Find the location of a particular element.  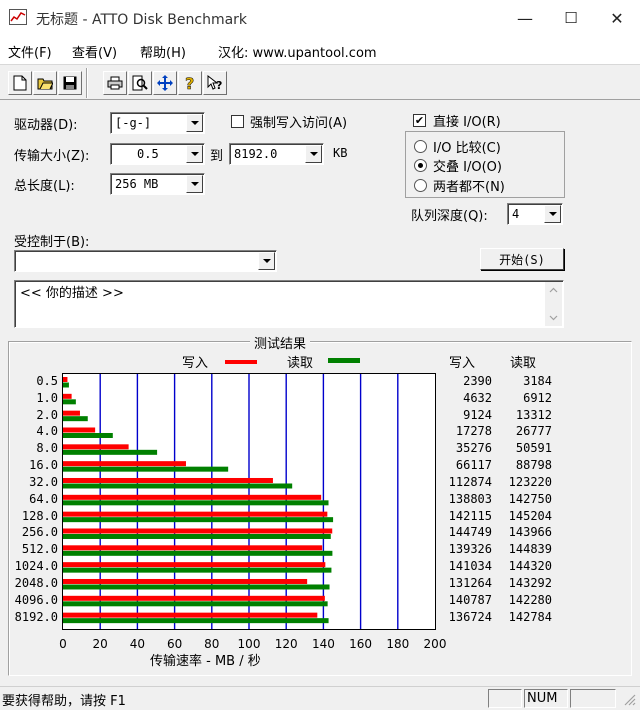

write-bar-64.0 is located at coordinates (192, 497).